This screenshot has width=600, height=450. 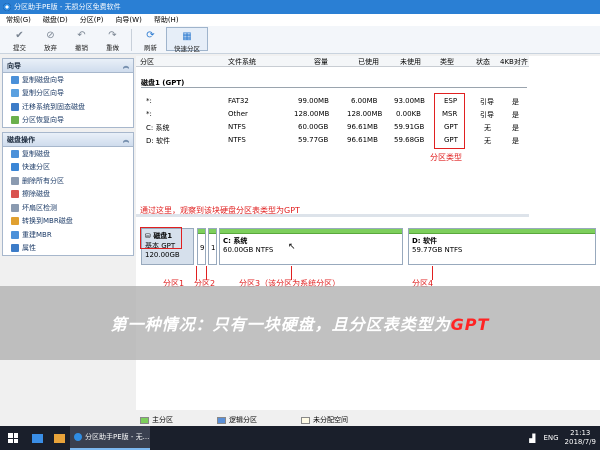 I want to click on sidebar-item-delete-all-partitions: 删除所有分区, so click(x=68, y=181).